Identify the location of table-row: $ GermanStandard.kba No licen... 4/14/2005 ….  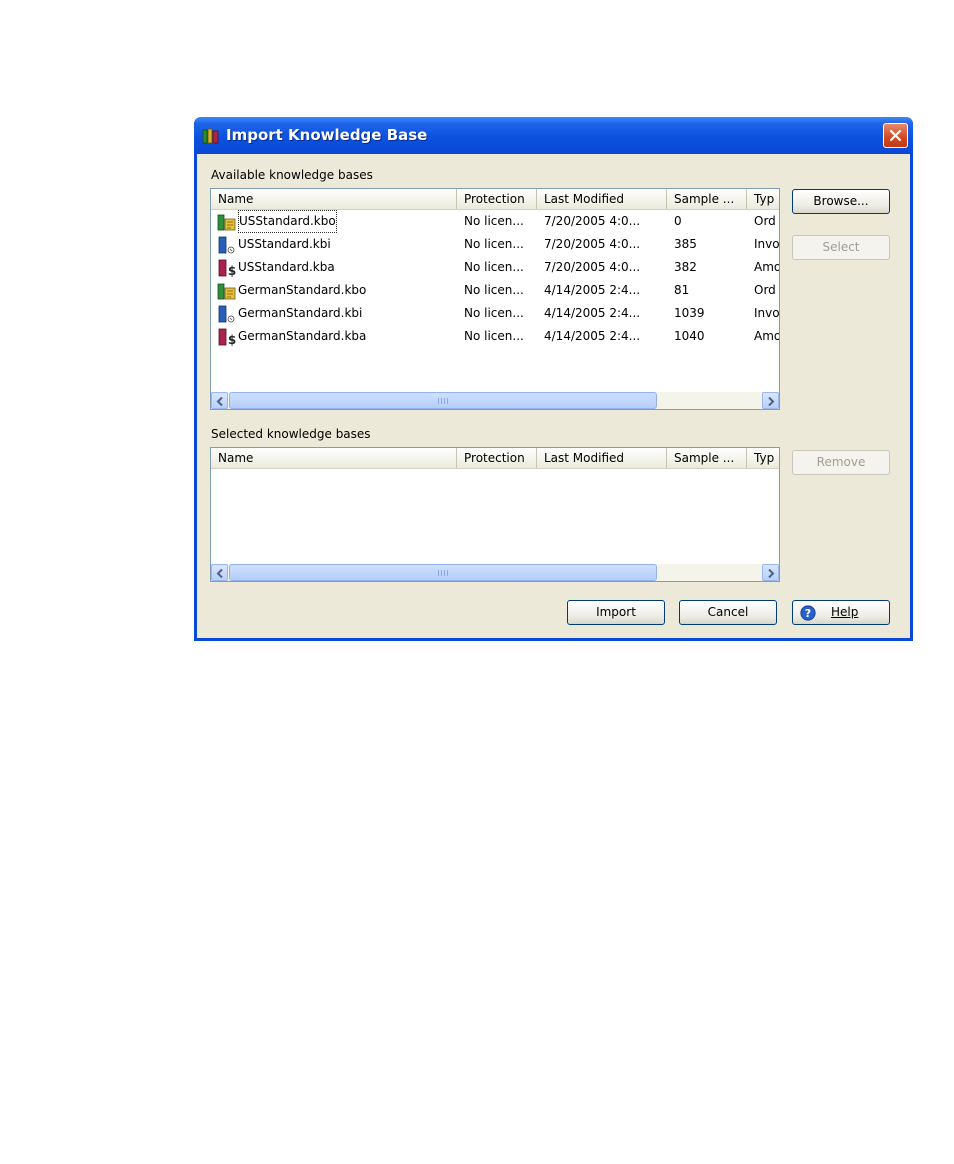
(495, 336).